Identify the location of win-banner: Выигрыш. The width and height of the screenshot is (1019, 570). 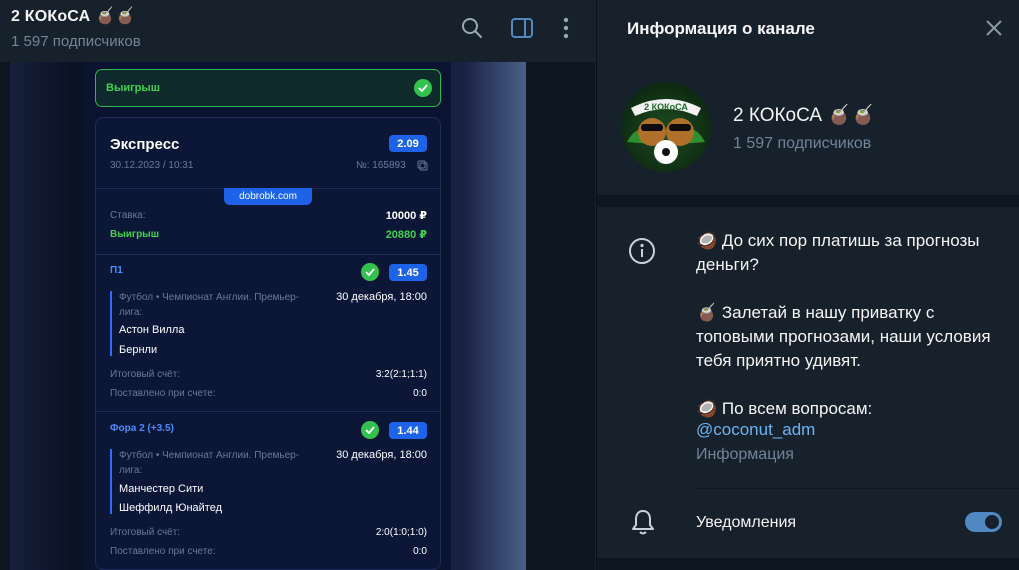
(268, 88).